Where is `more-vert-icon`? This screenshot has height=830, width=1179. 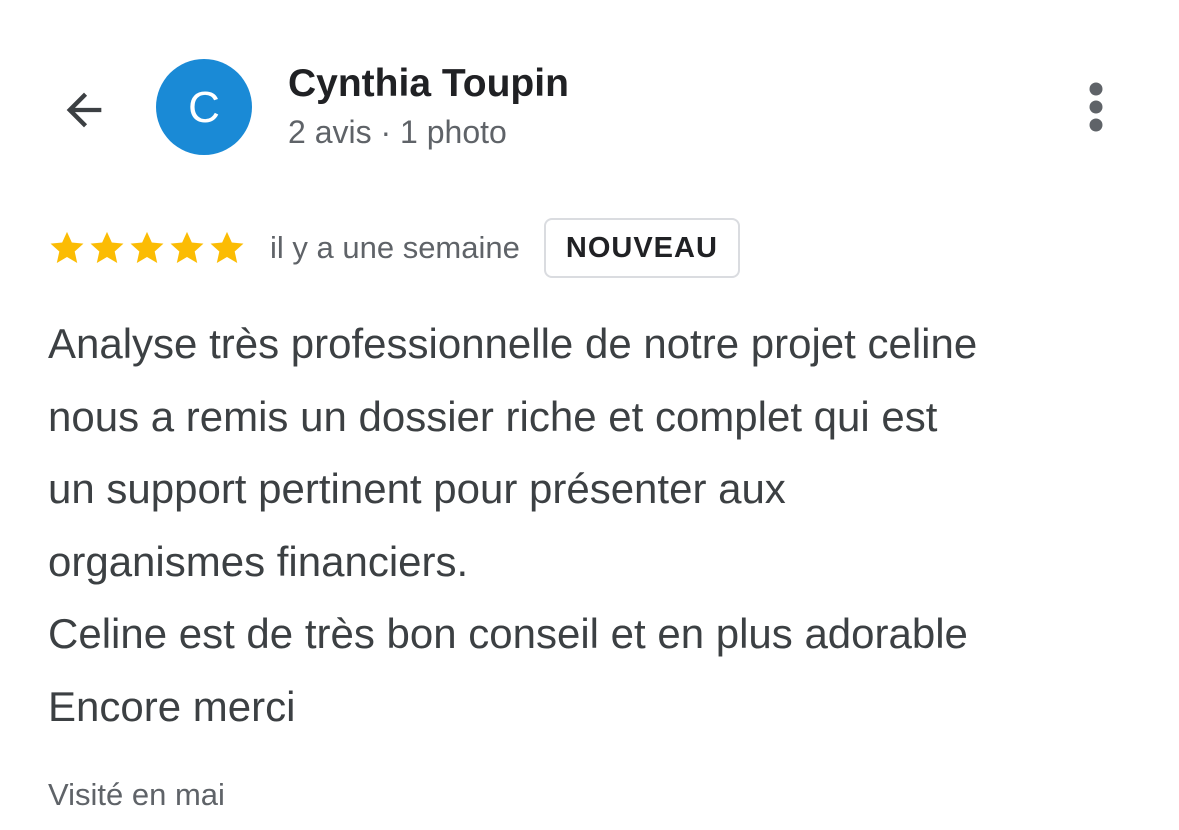 more-vert-icon is located at coordinates (1096, 107).